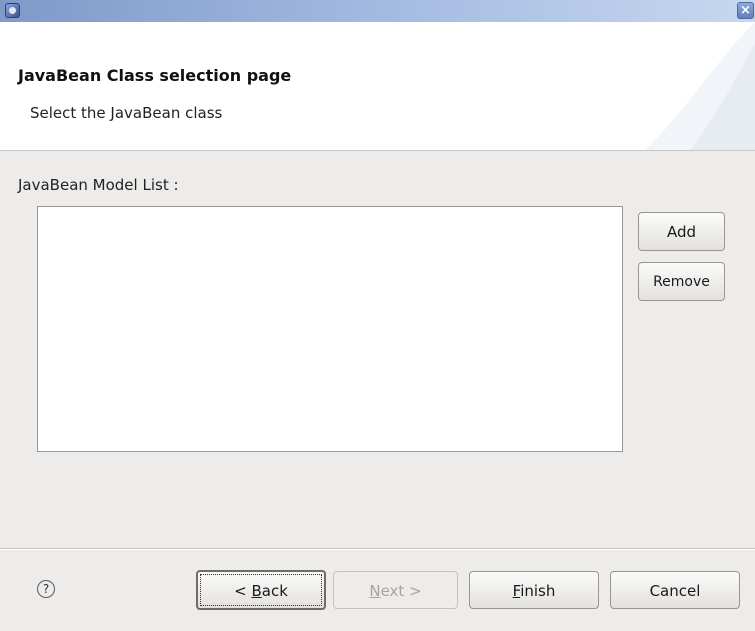 This screenshot has height=631, width=755. Describe the element at coordinates (681, 231) in the screenshot. I see `add-button: Add` at that location.